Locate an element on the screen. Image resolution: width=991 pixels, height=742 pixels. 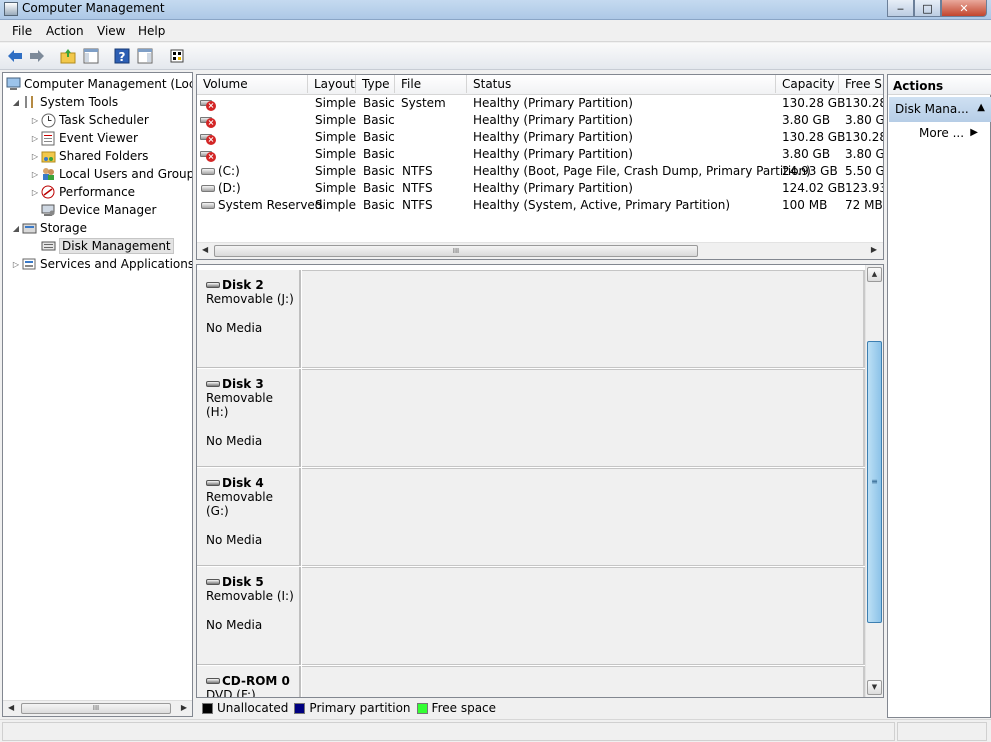
collapse-section-icon: ▲ is located at coordinates (981, 107).